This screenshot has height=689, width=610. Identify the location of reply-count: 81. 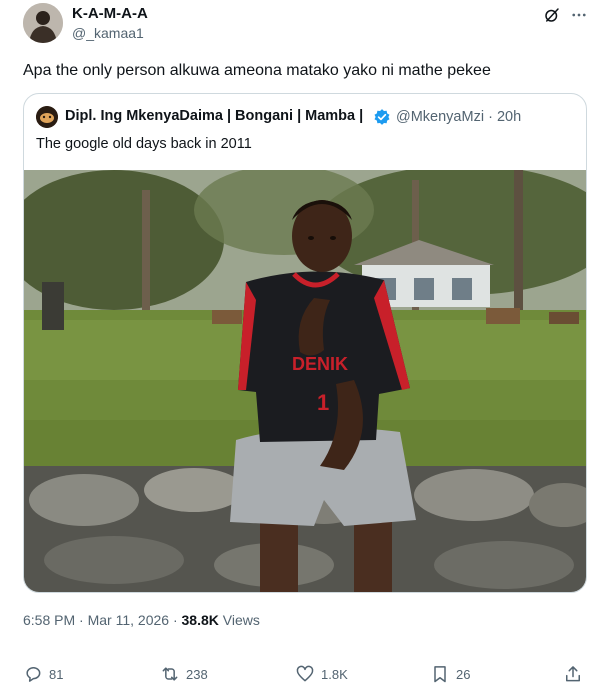
(56, 674).